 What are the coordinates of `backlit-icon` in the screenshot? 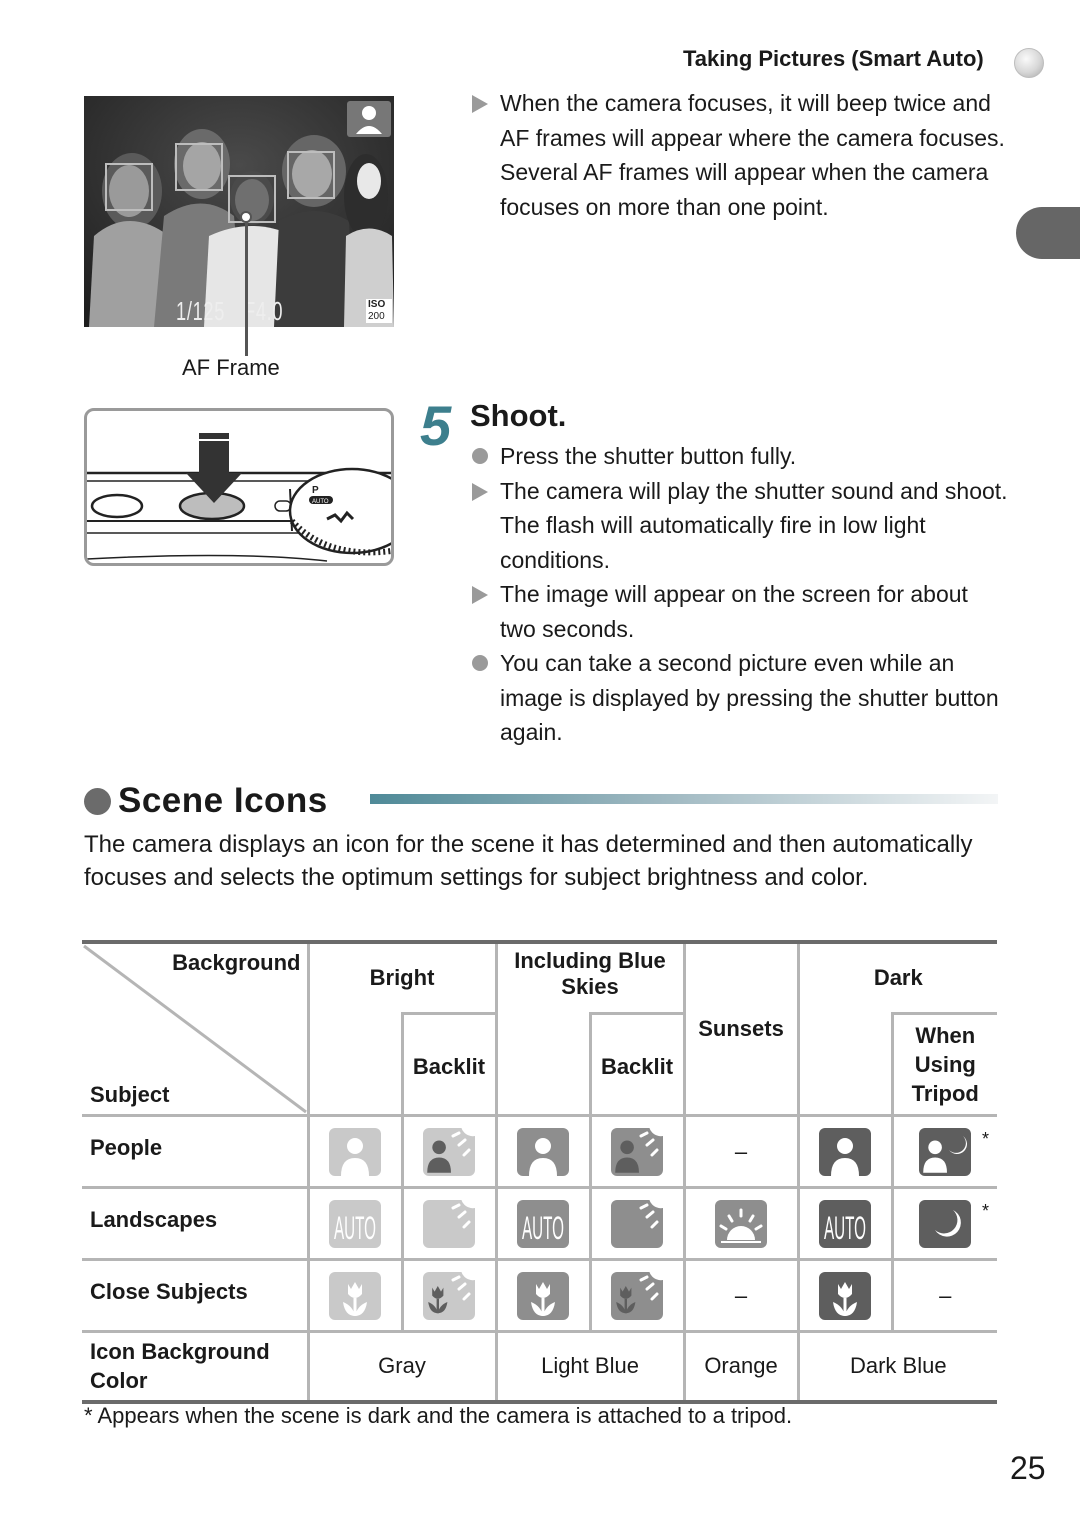 It's located at (449, 1223).